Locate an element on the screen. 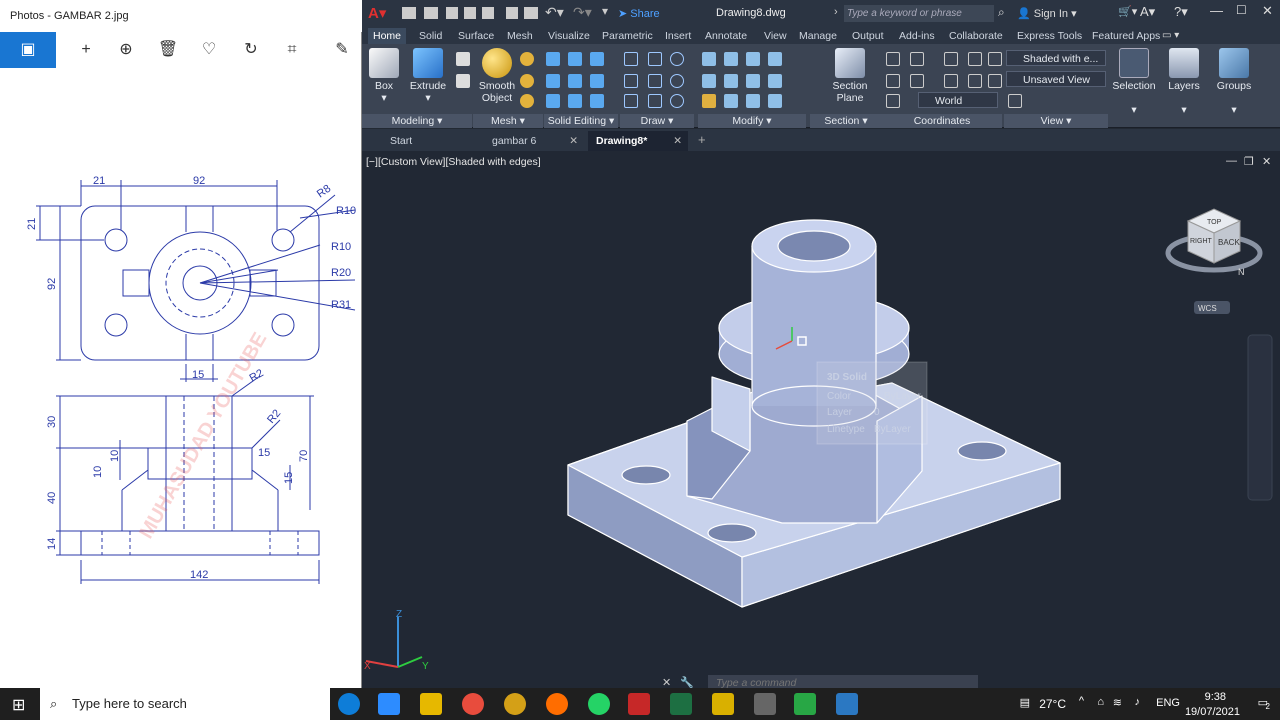 Image resolution: width=1280 pixels, height=720 pixels. tab-parametric: Parametric is located at coordinates (627, 36).